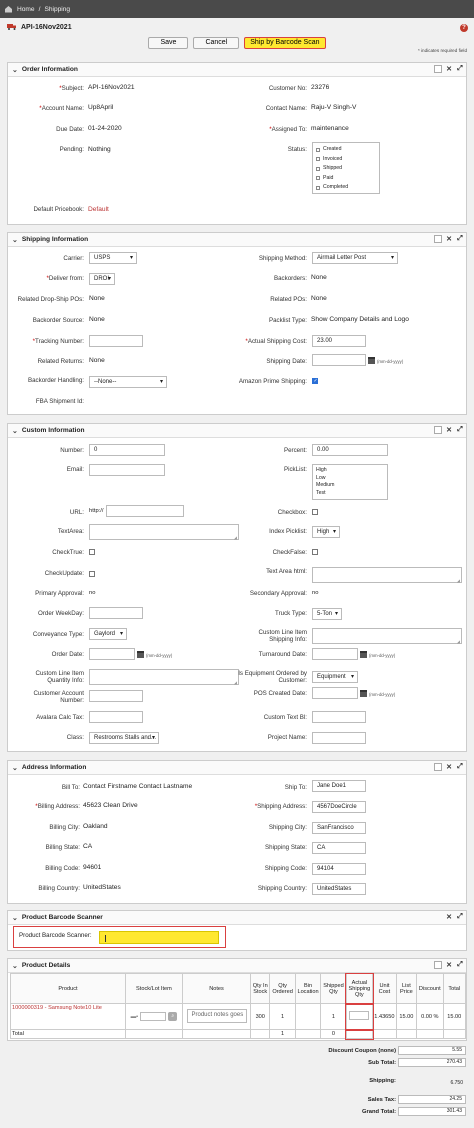  I want to click on project-name-label: Project Name:, so click(287, 737).